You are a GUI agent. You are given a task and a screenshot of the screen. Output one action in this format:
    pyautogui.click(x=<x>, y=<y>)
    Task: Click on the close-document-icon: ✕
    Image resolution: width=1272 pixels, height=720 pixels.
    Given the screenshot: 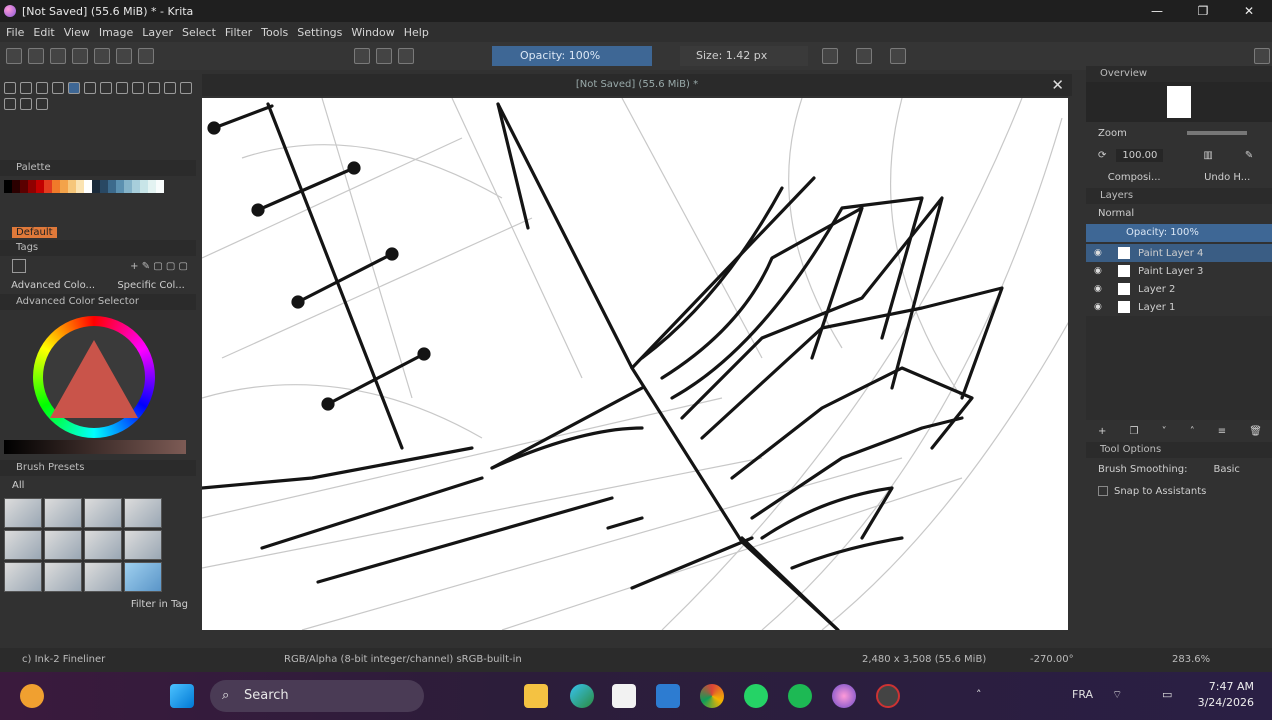 What is the action you would take?
    pyautogui.click(x=1057, y=85)
    